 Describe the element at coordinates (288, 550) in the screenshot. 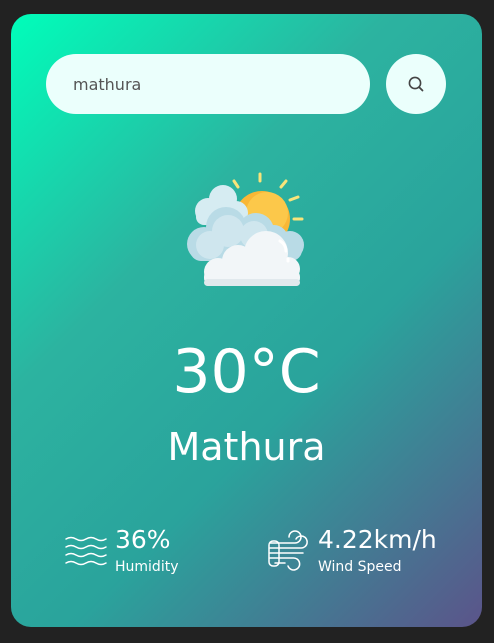

I see `wind-icon` at that location.